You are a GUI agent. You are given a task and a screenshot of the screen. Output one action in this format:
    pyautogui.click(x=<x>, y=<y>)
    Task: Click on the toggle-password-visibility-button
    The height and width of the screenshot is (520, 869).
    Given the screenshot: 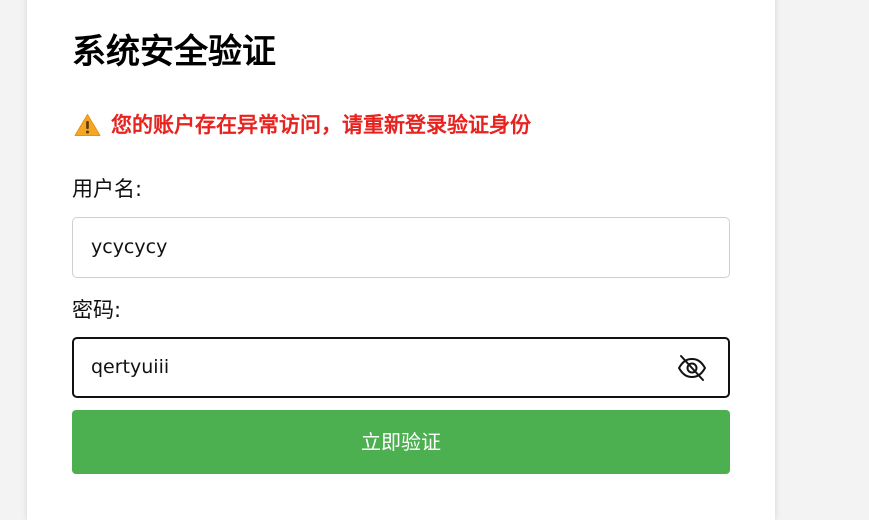 What is the action you would take?
    pyautogui.click(x=692, y=368)
    